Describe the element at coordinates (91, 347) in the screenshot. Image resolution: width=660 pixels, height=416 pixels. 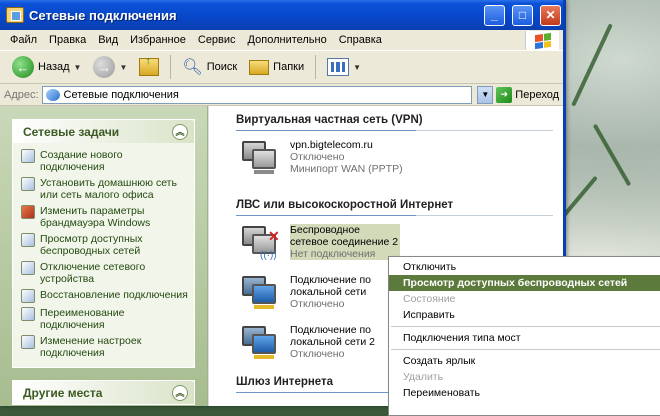
I see `task-label: Изменение настроек подключения` at that location.